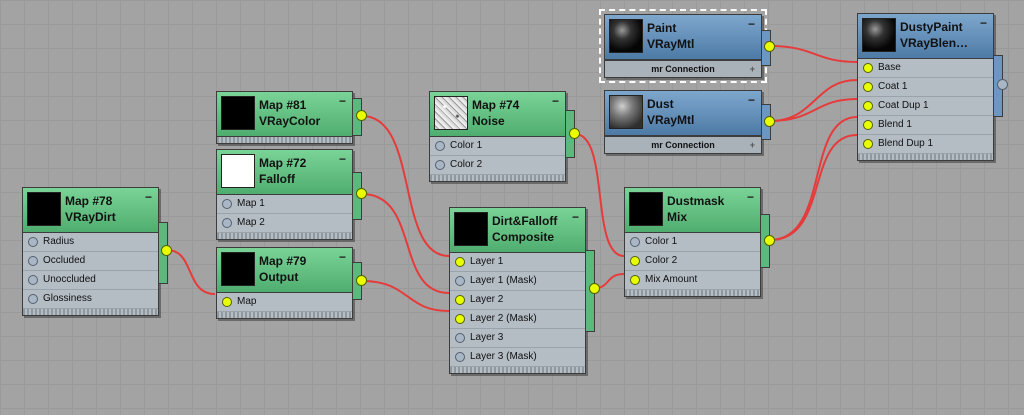  Describe the element at coordinates (517, 357) in the screenshot. I see `input-slot-layer3-mask: Layer 3 (Mask)` at that location.